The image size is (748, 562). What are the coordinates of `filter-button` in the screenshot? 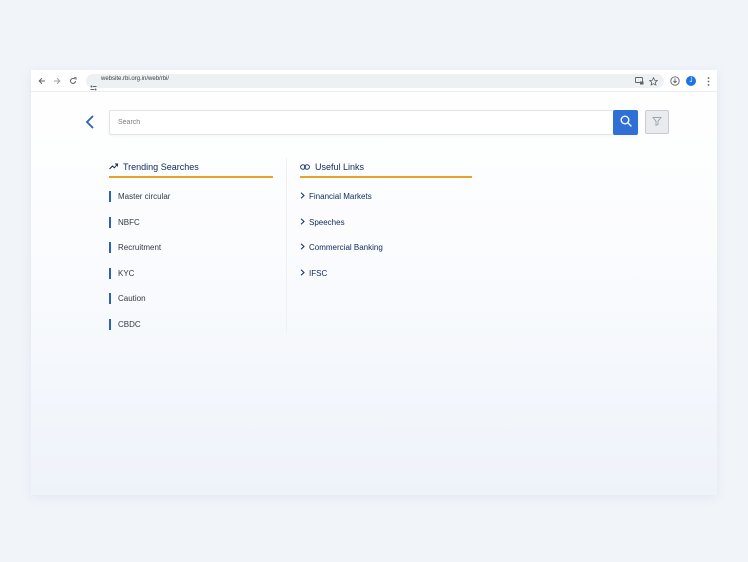 It's located at (657, 122).